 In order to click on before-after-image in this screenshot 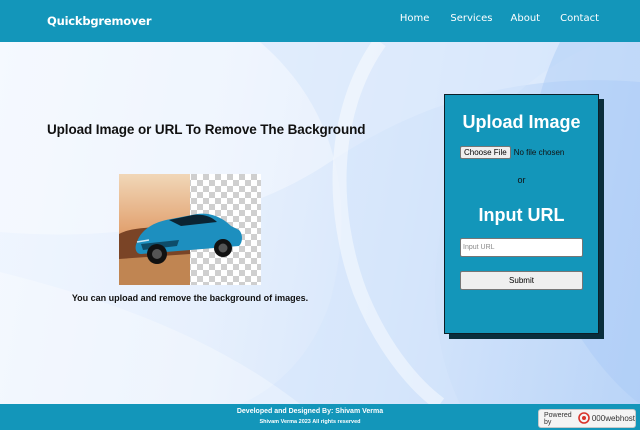, I will do `click(190, 229)`.